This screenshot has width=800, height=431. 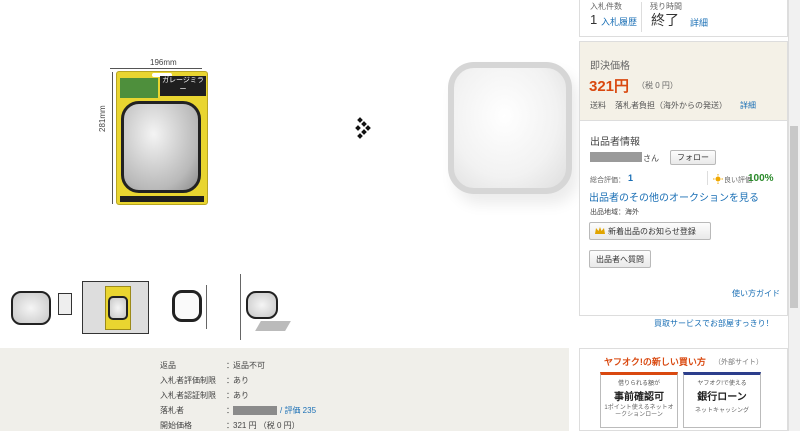 I want to click on question-seller-button: 出品者へ質問, so click(x=620, y=259).